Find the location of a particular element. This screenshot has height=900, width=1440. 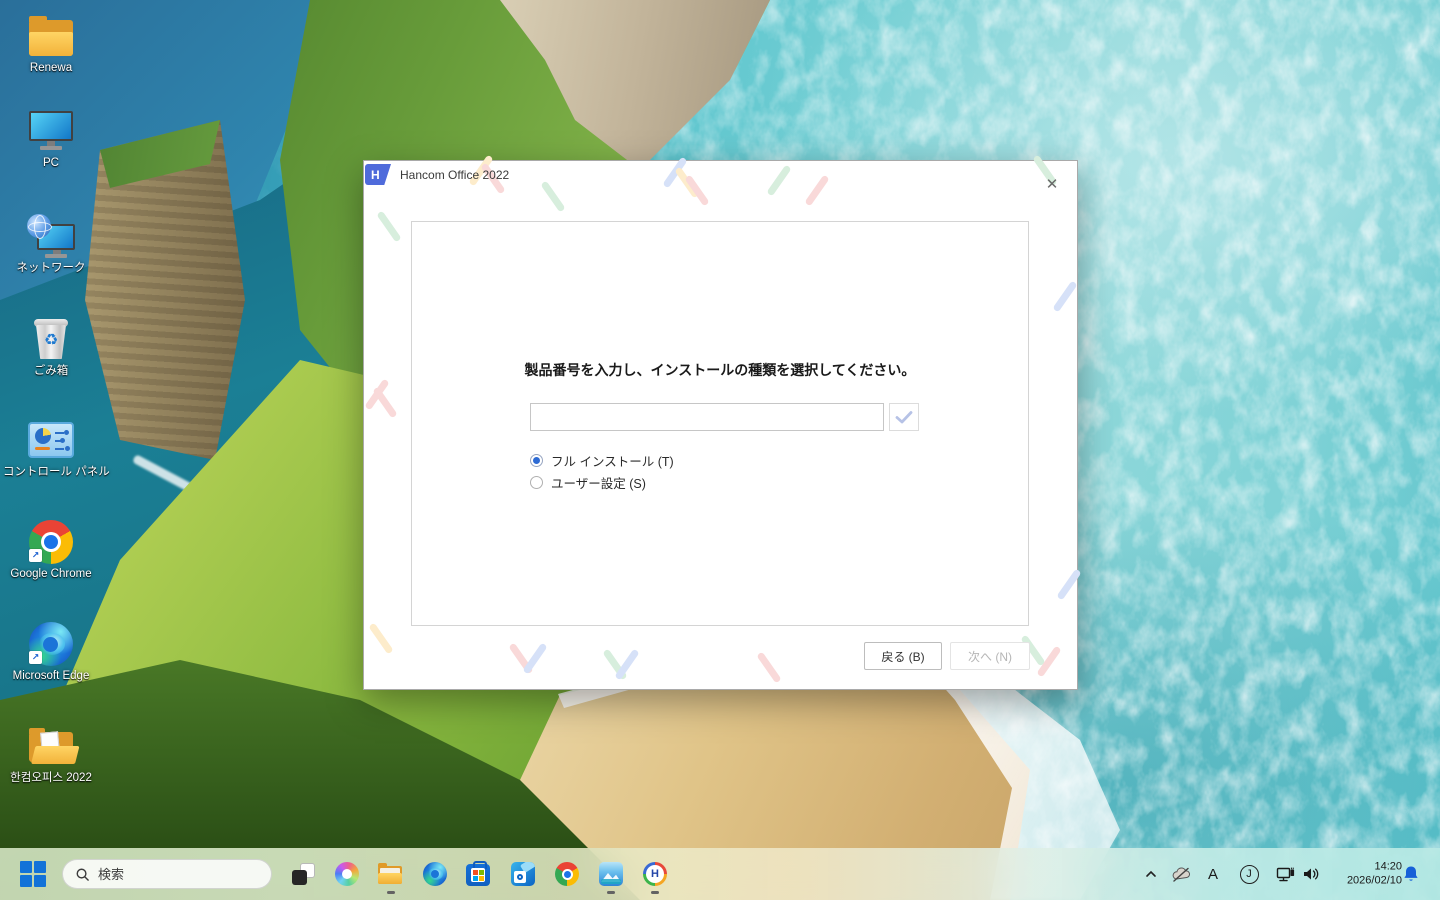

desktop-icon-label: ごみ箱 is located at coordinates (51, 371).